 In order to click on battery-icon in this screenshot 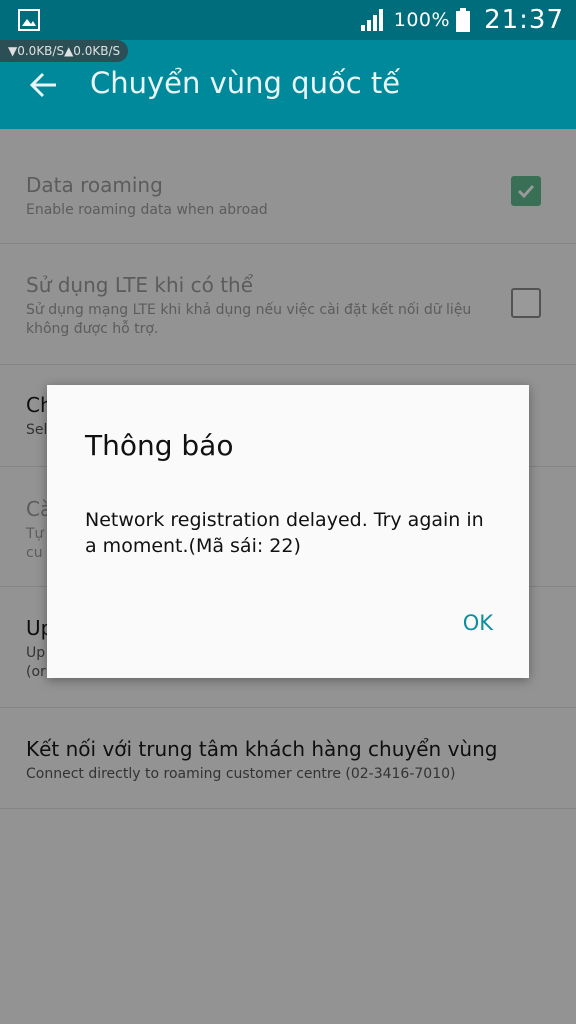, I will do `click(463, 20)`.